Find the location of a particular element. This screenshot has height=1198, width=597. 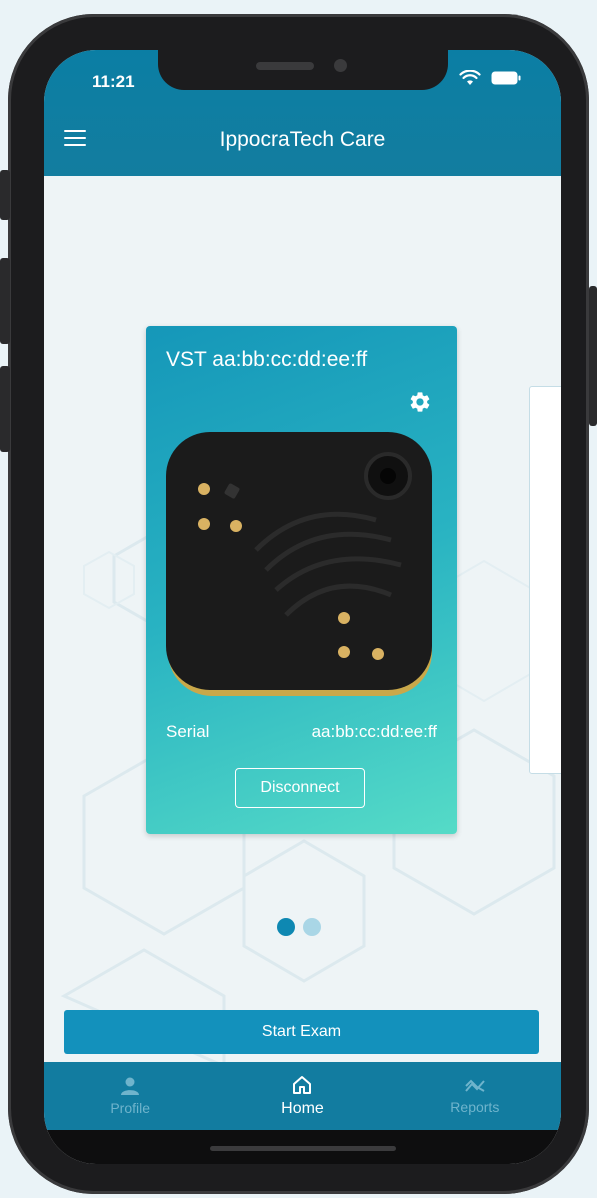

nav-item-reports: Reports is located at coordinates (475, 1096).